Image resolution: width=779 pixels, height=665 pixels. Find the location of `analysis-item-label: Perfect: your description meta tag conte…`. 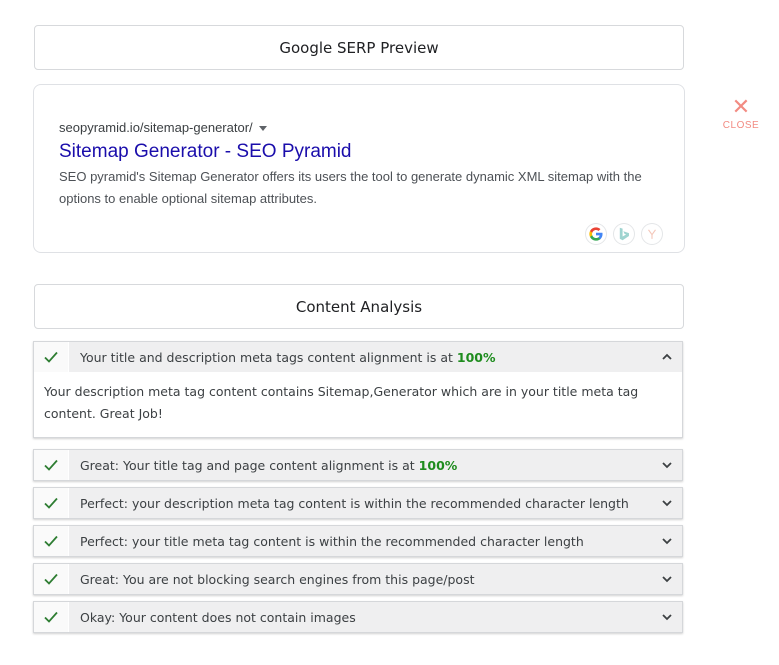

analysis-item-label: Perfect: your description meta tag conte… is located at coordinates (349, 503).